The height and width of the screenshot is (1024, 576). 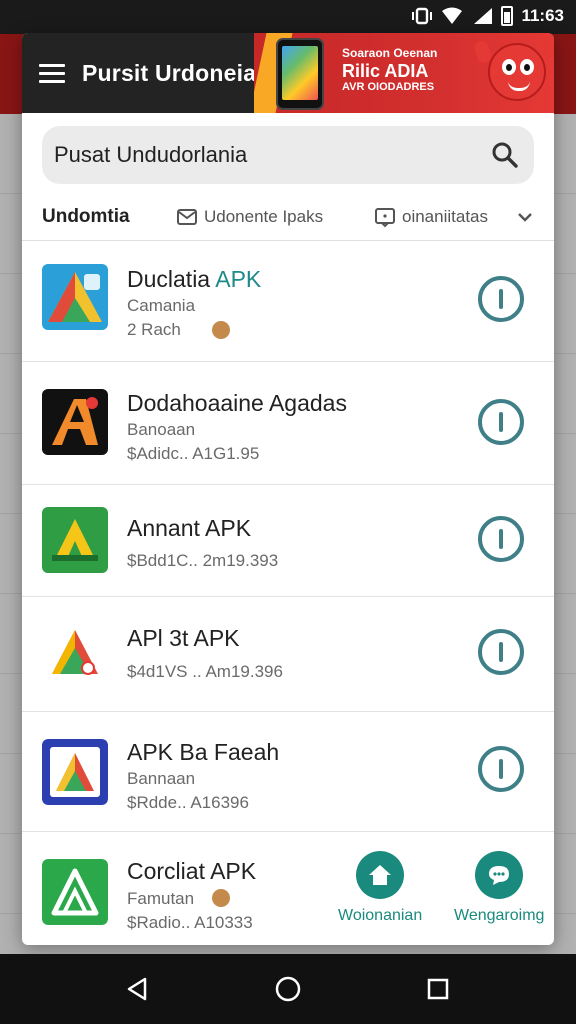 What do you see at coordinates (203, 560) in the screenshot?
I see `app-meta: $Bdd1C.. 2m19.393` at bounding box center [203, 560].